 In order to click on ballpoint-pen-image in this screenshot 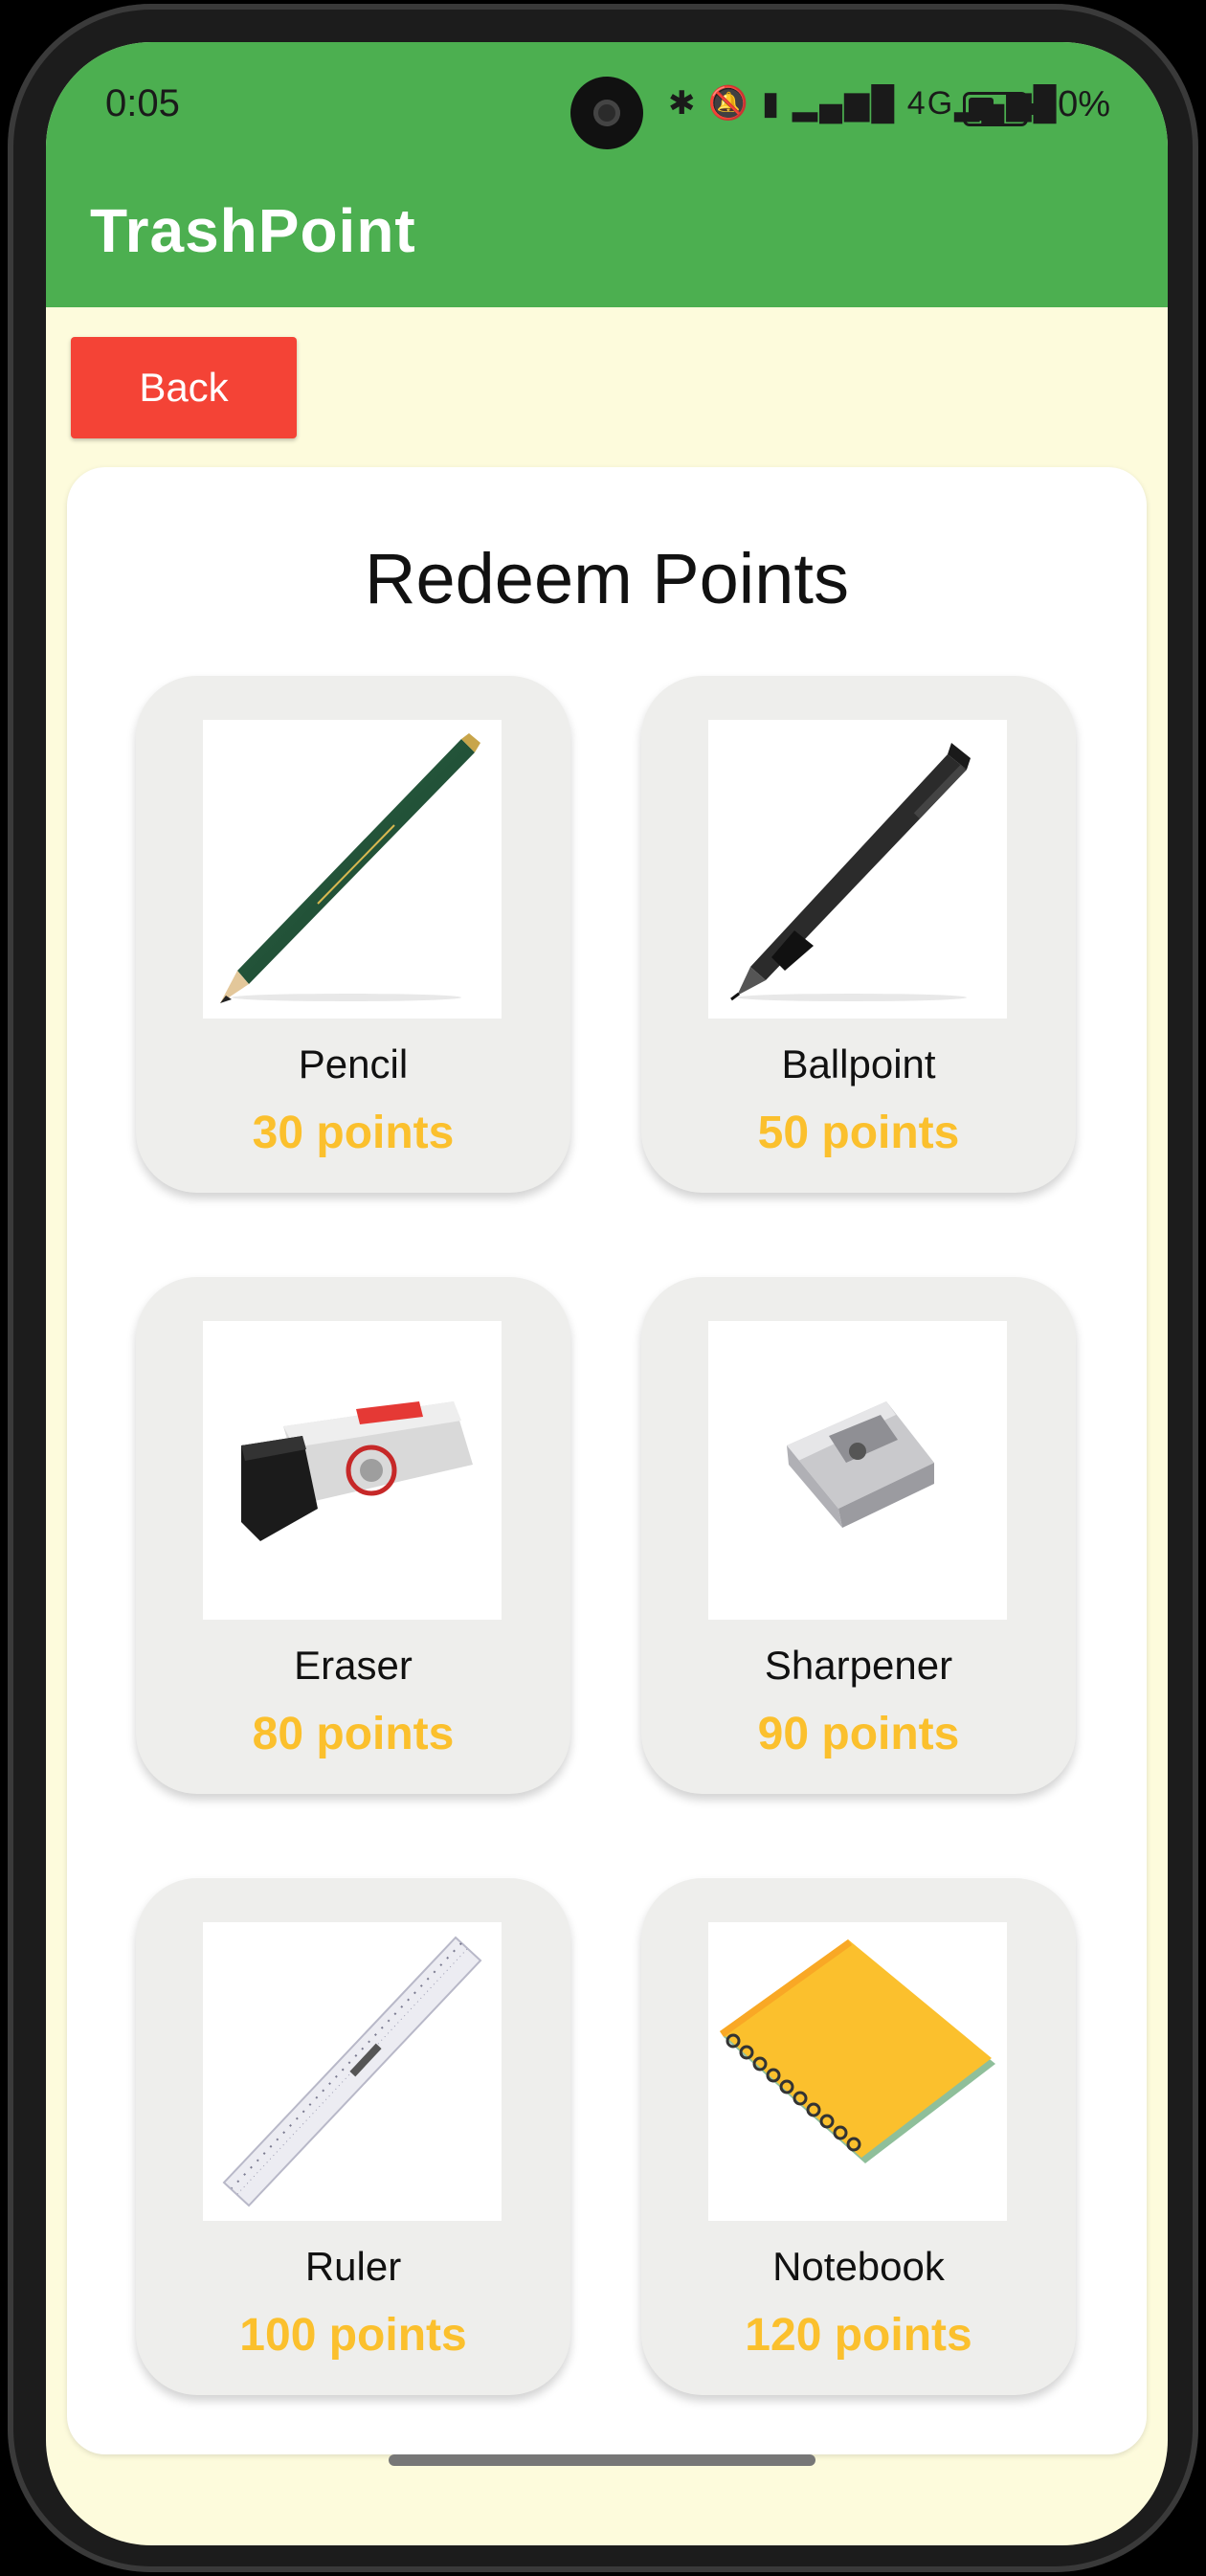, I will do `click(857, 870)`.